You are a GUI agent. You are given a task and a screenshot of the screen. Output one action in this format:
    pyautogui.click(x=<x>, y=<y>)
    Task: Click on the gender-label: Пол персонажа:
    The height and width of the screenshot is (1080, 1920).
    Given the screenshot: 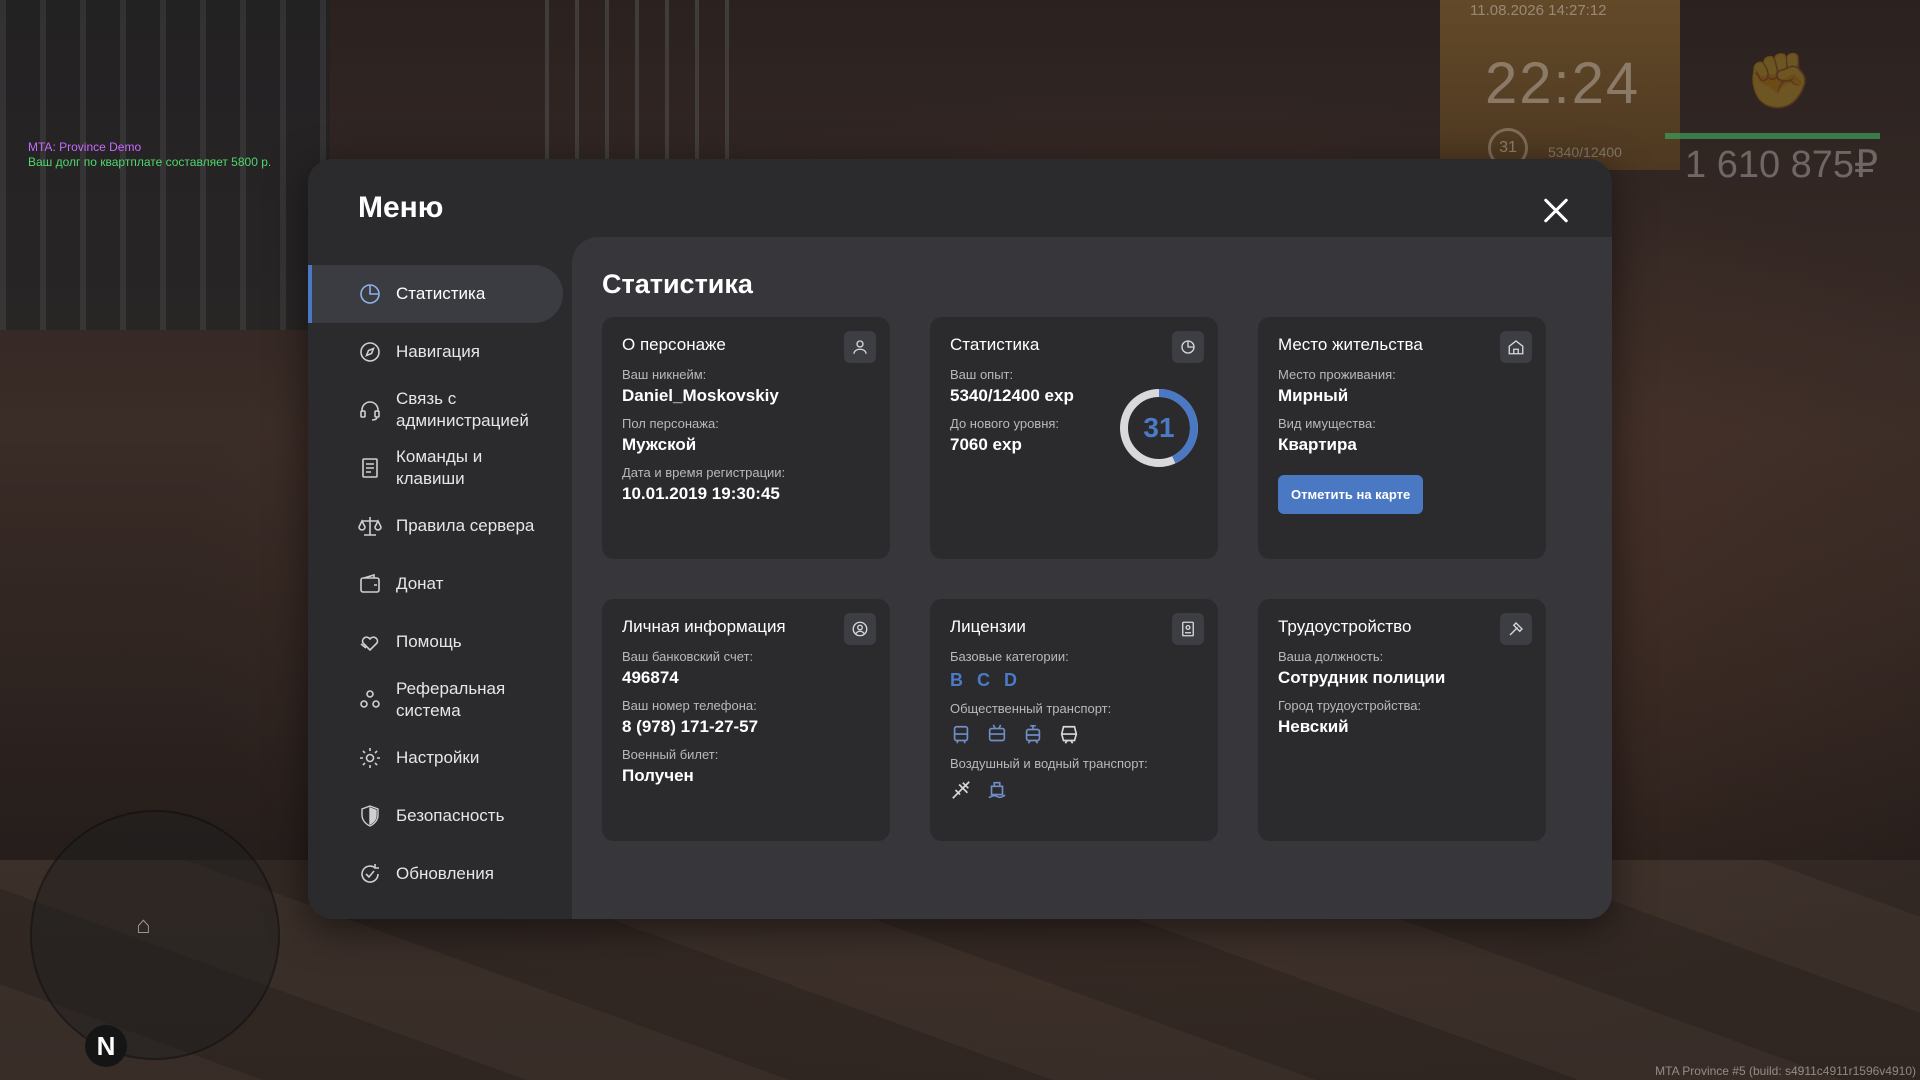 What is the action you would take?
    pyautogui.click(x=670, y=423)
    